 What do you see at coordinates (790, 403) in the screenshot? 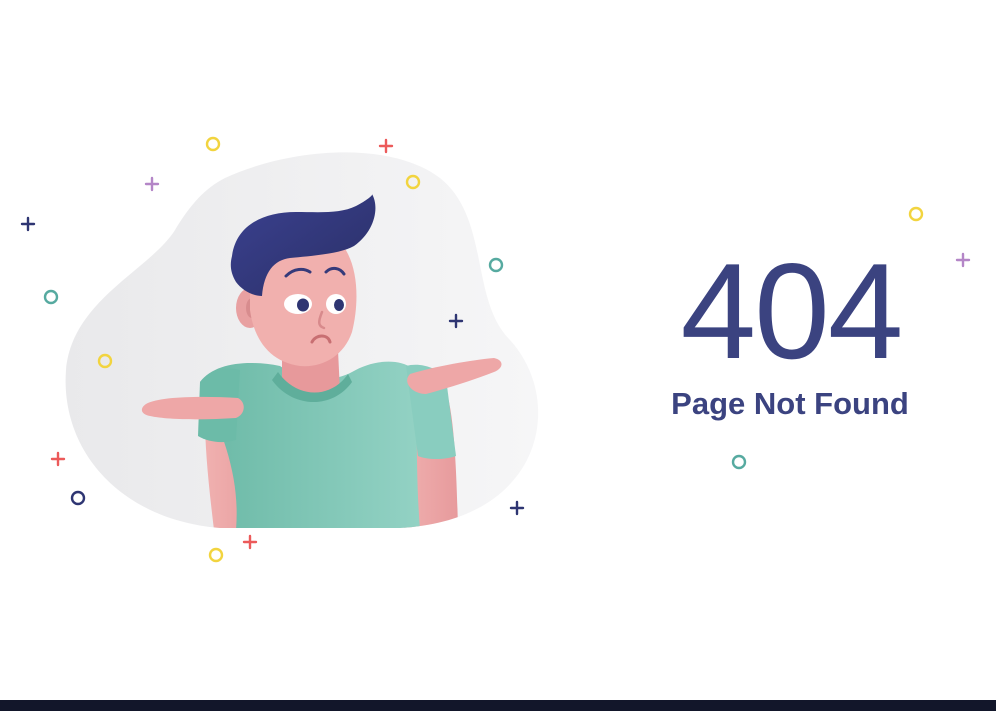
I see `error-message: Page Not Found` at bounding box center [790, 403].